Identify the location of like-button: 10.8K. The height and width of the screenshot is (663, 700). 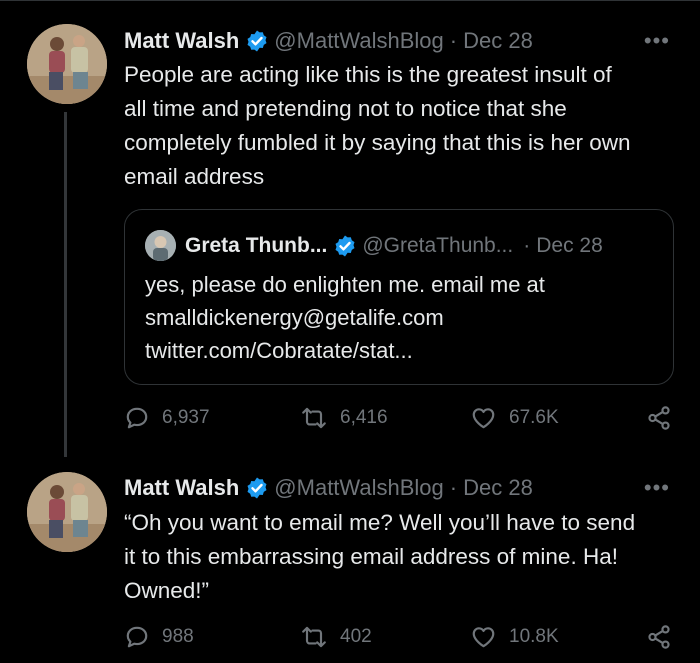
(514, 637).